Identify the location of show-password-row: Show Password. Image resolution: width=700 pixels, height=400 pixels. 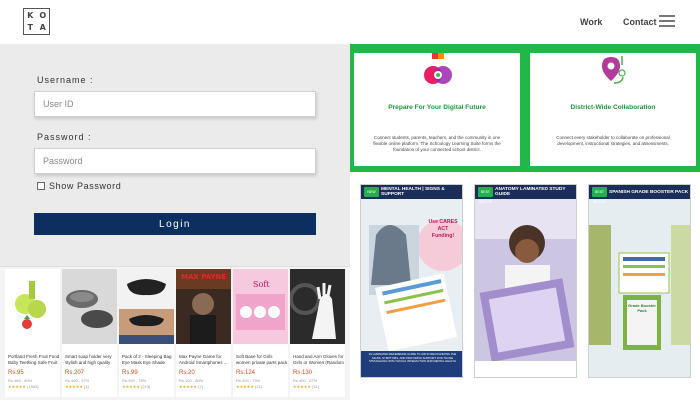
(79, 186).